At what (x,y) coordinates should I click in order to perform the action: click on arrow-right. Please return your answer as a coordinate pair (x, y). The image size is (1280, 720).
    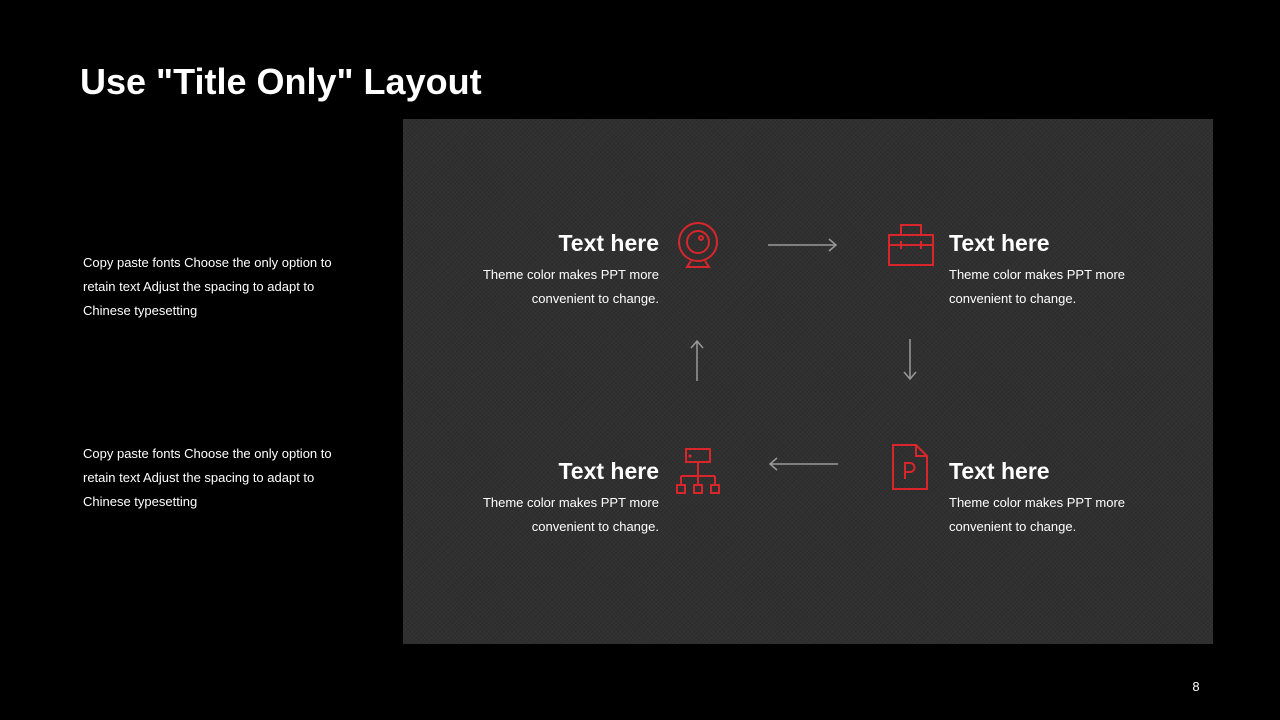
    Looking at the image, I should click on (803, 245).